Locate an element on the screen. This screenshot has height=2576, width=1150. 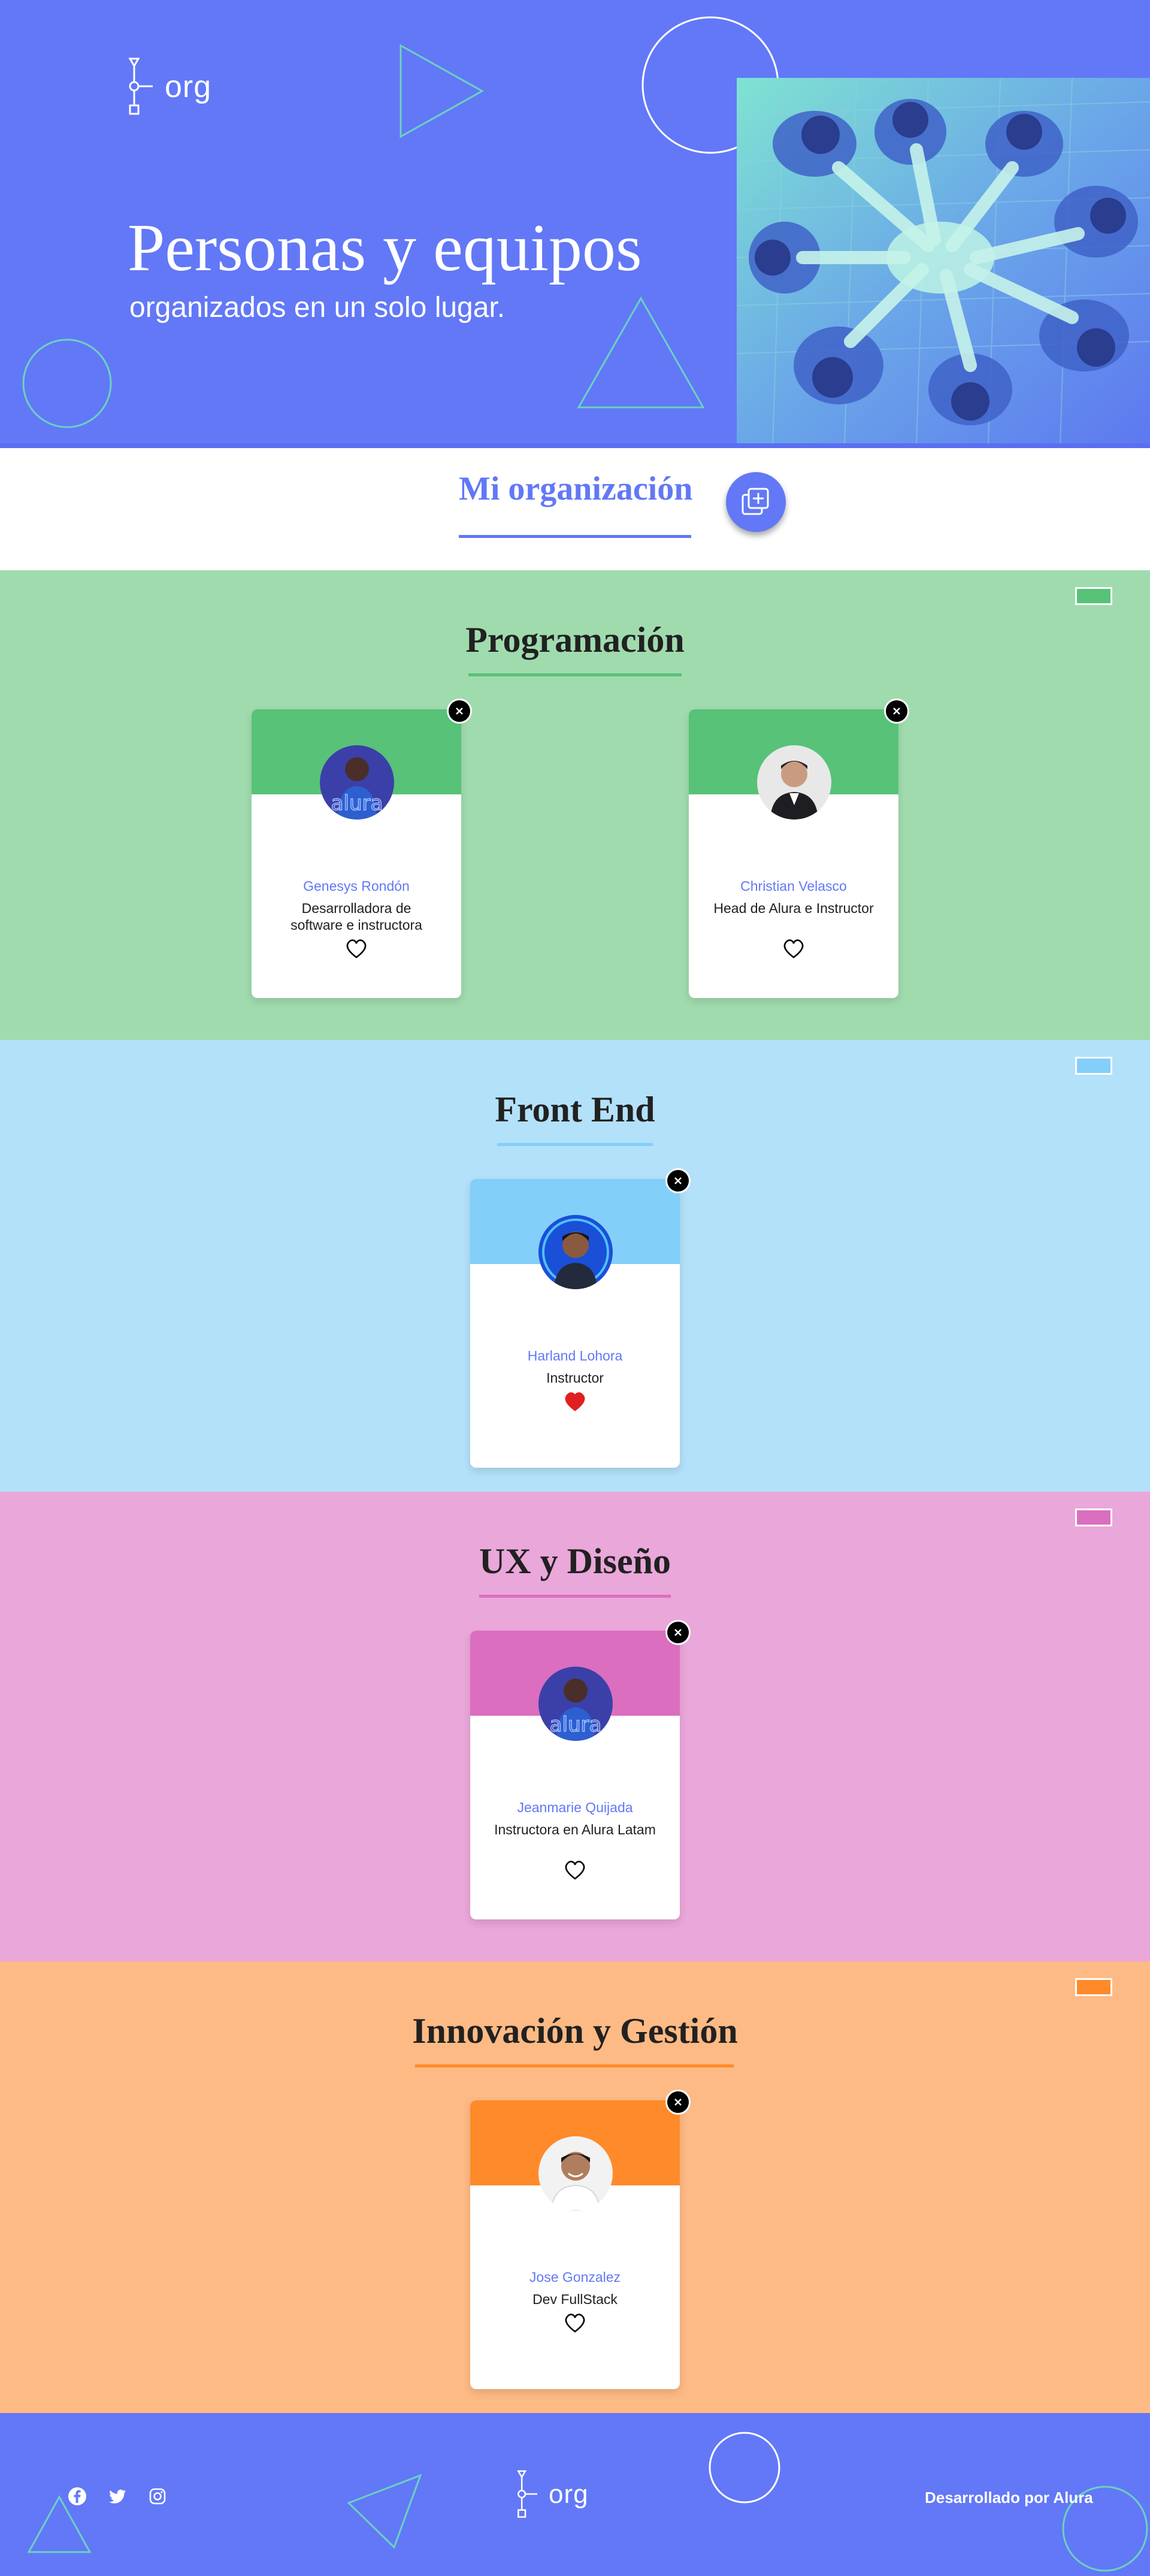
twitter-icon is located at coordinates (117, 2496).